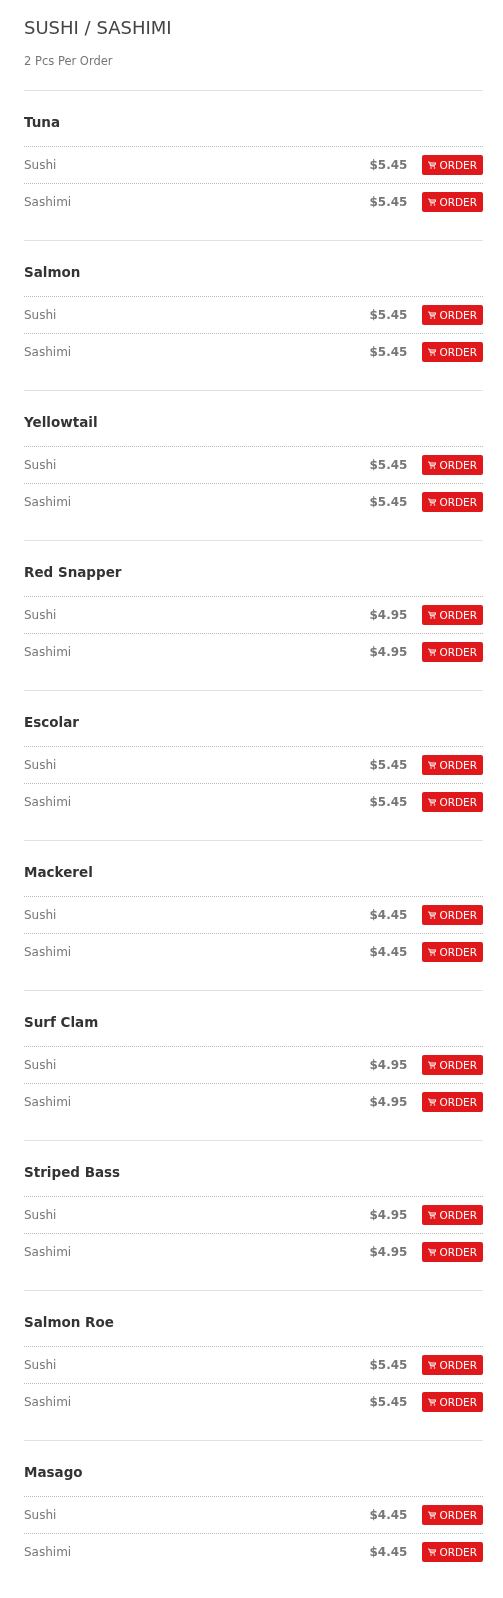  Describe the element at coordinates (62, 1022) in the screenshot. I see `item-name: Surf Clam` at that location.